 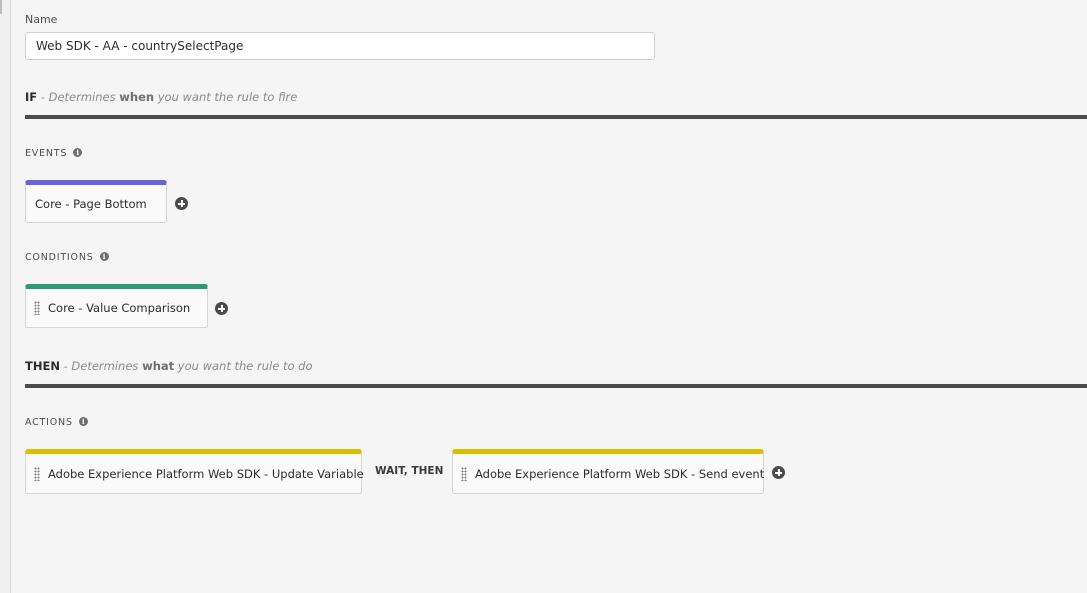 I want to click on condition-card-label: Core - Value Comparison, so click(x=119, y=308).